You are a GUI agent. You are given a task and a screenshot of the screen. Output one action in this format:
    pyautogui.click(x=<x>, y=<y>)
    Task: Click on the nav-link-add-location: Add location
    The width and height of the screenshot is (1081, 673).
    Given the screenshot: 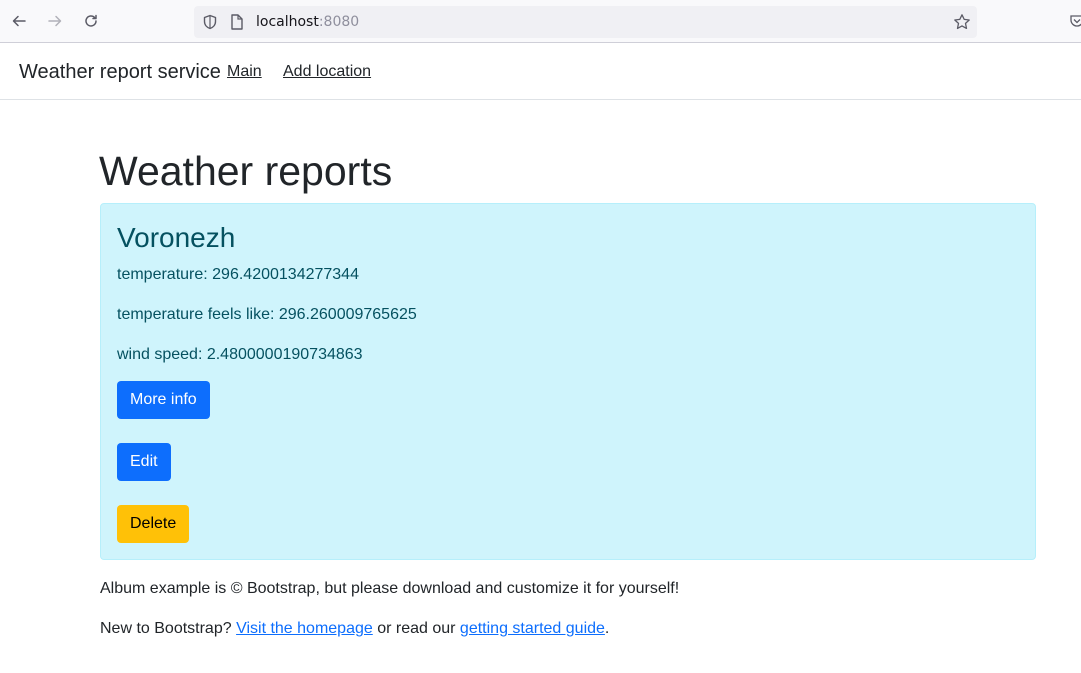 What is the action you would take?
    pyautogui.click(x=327, y=72)
    